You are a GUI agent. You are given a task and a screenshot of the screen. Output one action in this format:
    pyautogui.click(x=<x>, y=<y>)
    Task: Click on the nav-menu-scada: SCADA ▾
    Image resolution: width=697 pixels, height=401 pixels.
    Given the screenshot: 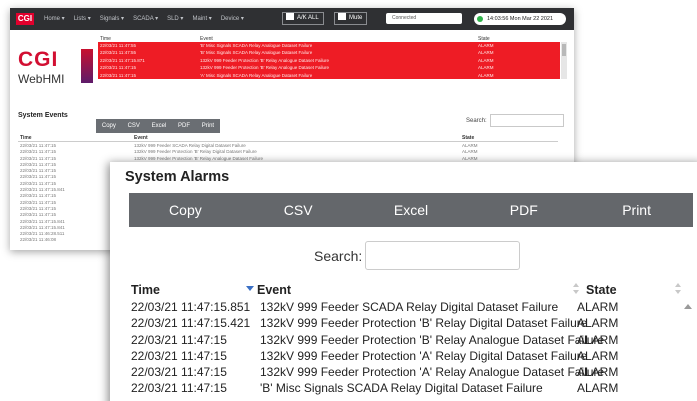 What is the action you would take?
    pyautogui.click(x=145, y=19)
    